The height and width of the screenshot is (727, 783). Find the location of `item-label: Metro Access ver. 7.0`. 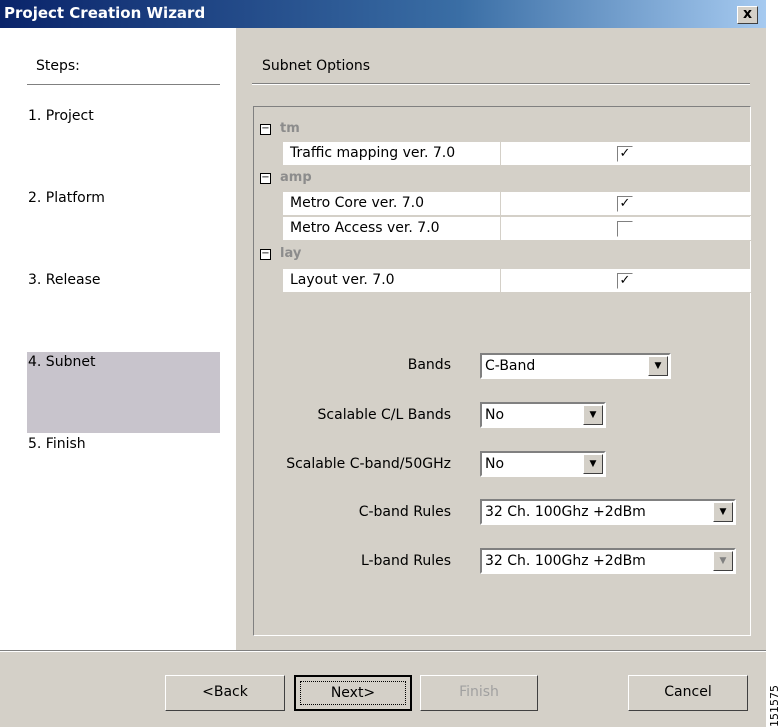

item-label: Metro Access ver. 7.0 is located at coordinates (365, 228).